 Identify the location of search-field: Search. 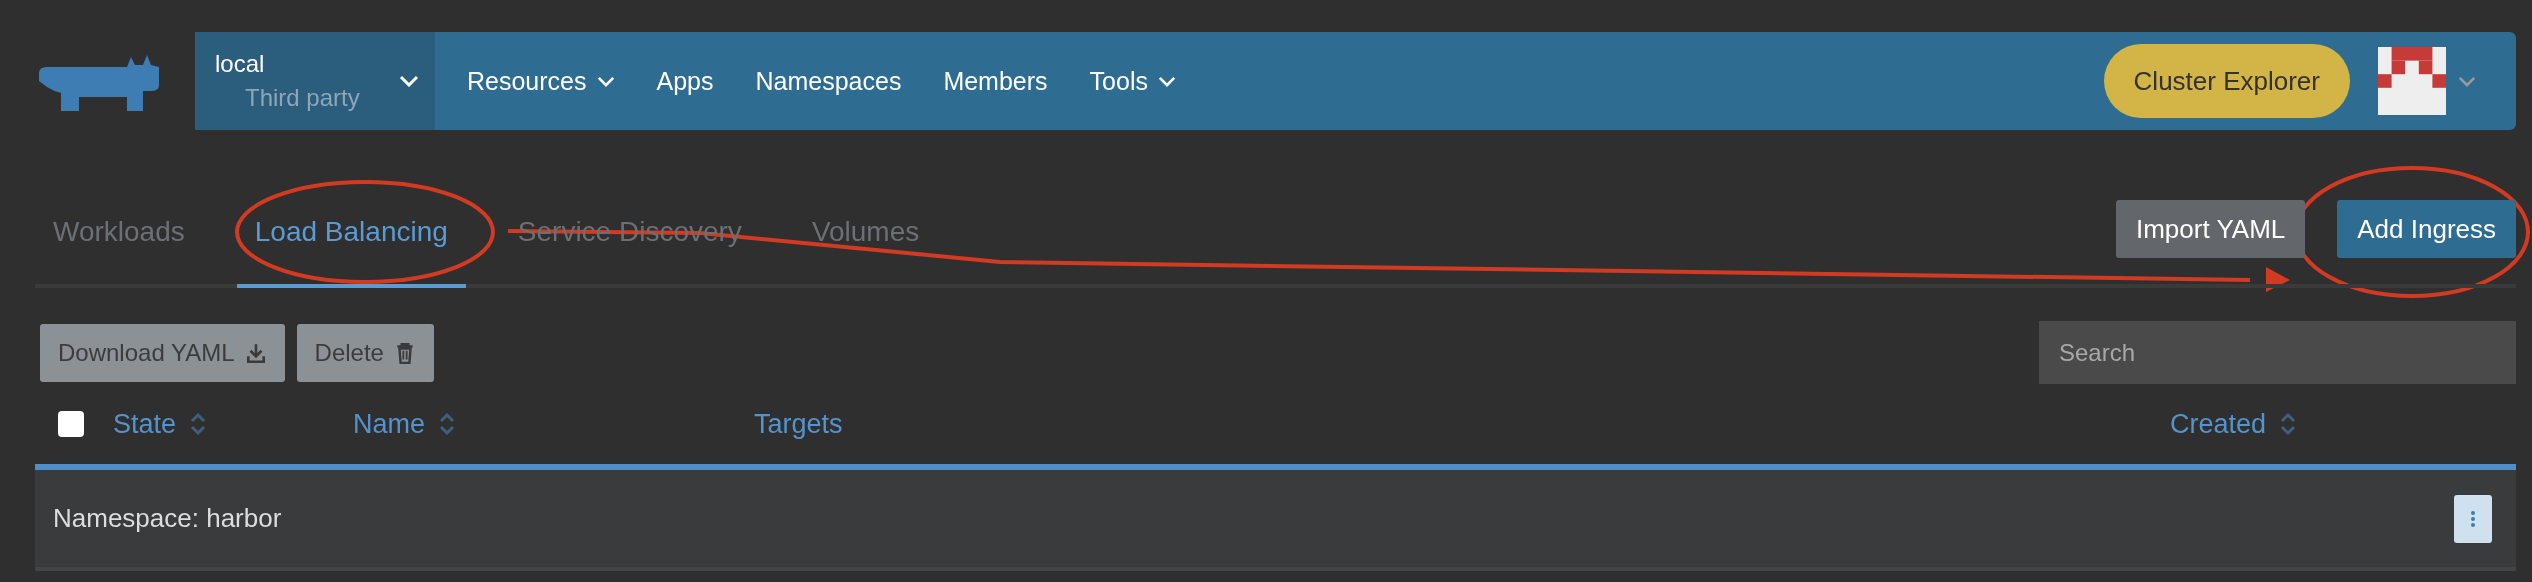
(2277, 352).